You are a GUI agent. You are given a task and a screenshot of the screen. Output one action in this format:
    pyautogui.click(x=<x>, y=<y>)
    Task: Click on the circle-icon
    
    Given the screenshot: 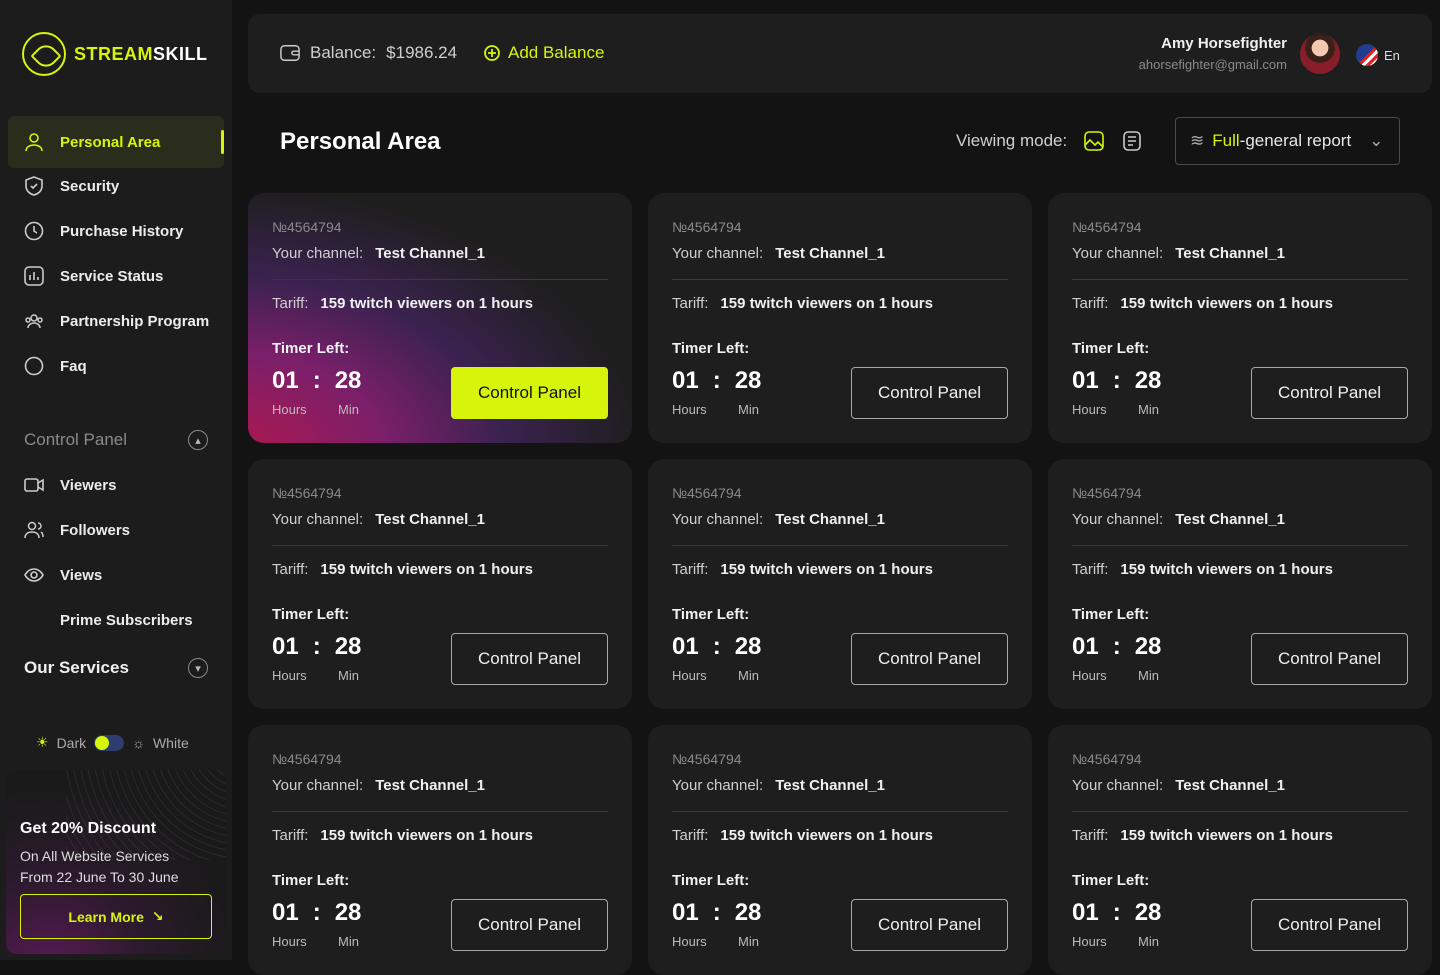 What is the action you would take?
    pyautogui.click(x=34, y=366)
    